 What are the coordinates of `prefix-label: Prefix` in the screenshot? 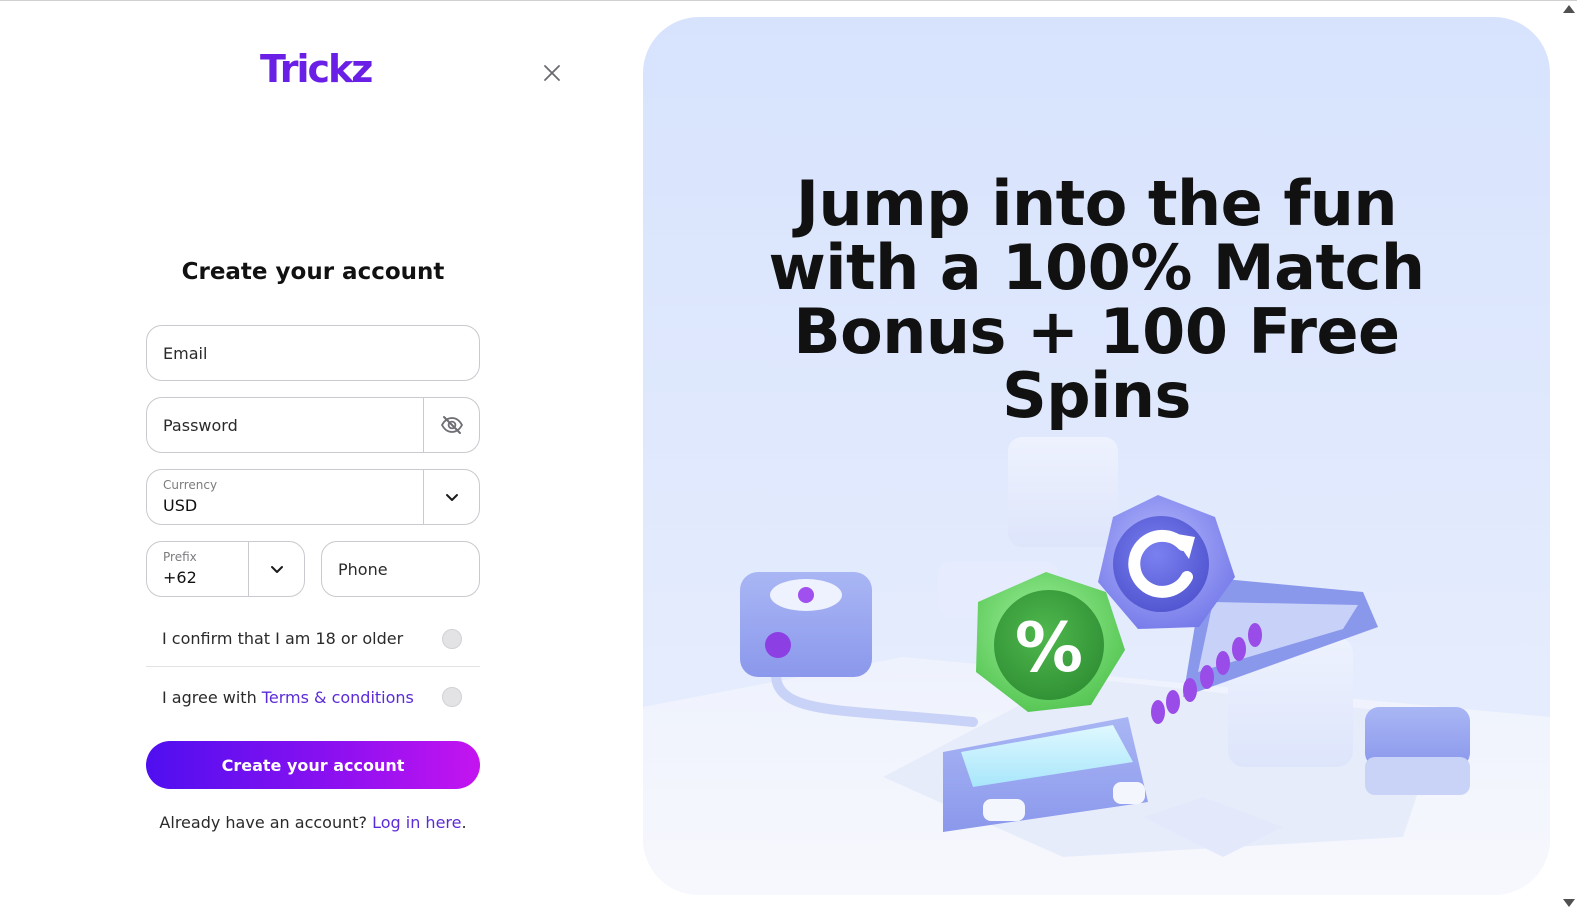 It's located at (180, 557).